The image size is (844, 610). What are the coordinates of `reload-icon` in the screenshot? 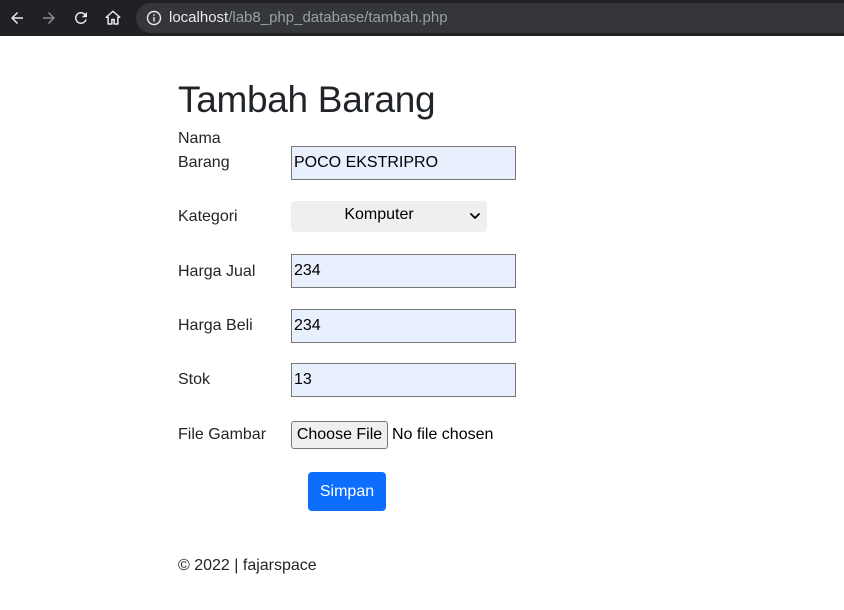 It's located at (80, 17).